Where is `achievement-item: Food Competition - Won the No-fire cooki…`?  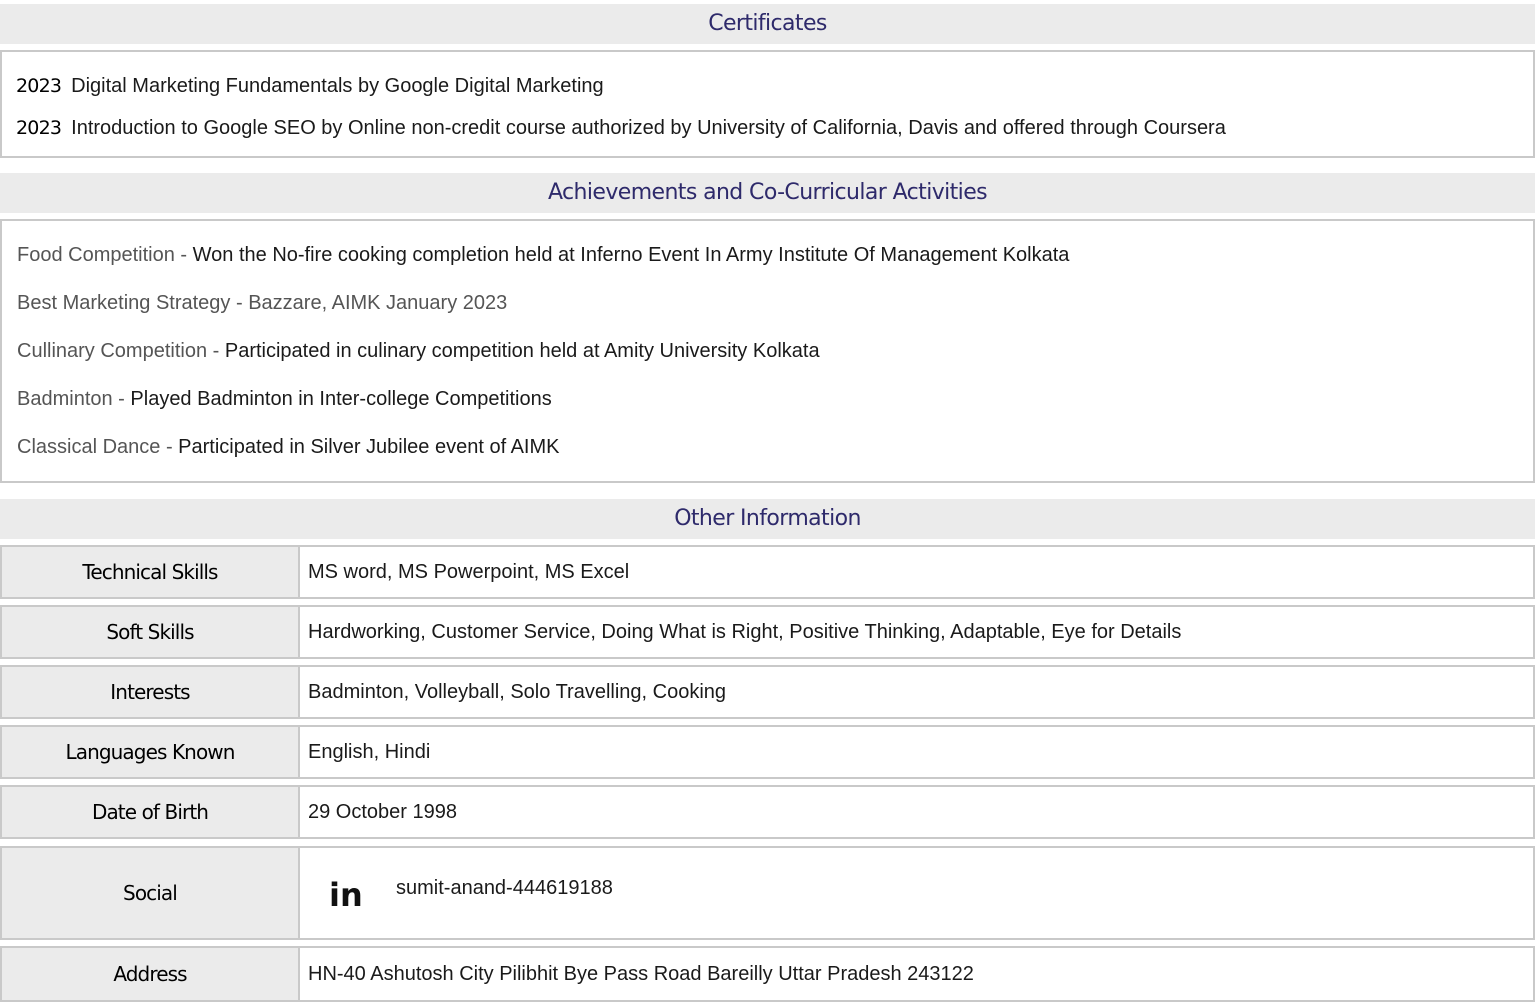 achievement-item: Food Competition - Won the No-fire cooki… is located at coordinates (543, 255).